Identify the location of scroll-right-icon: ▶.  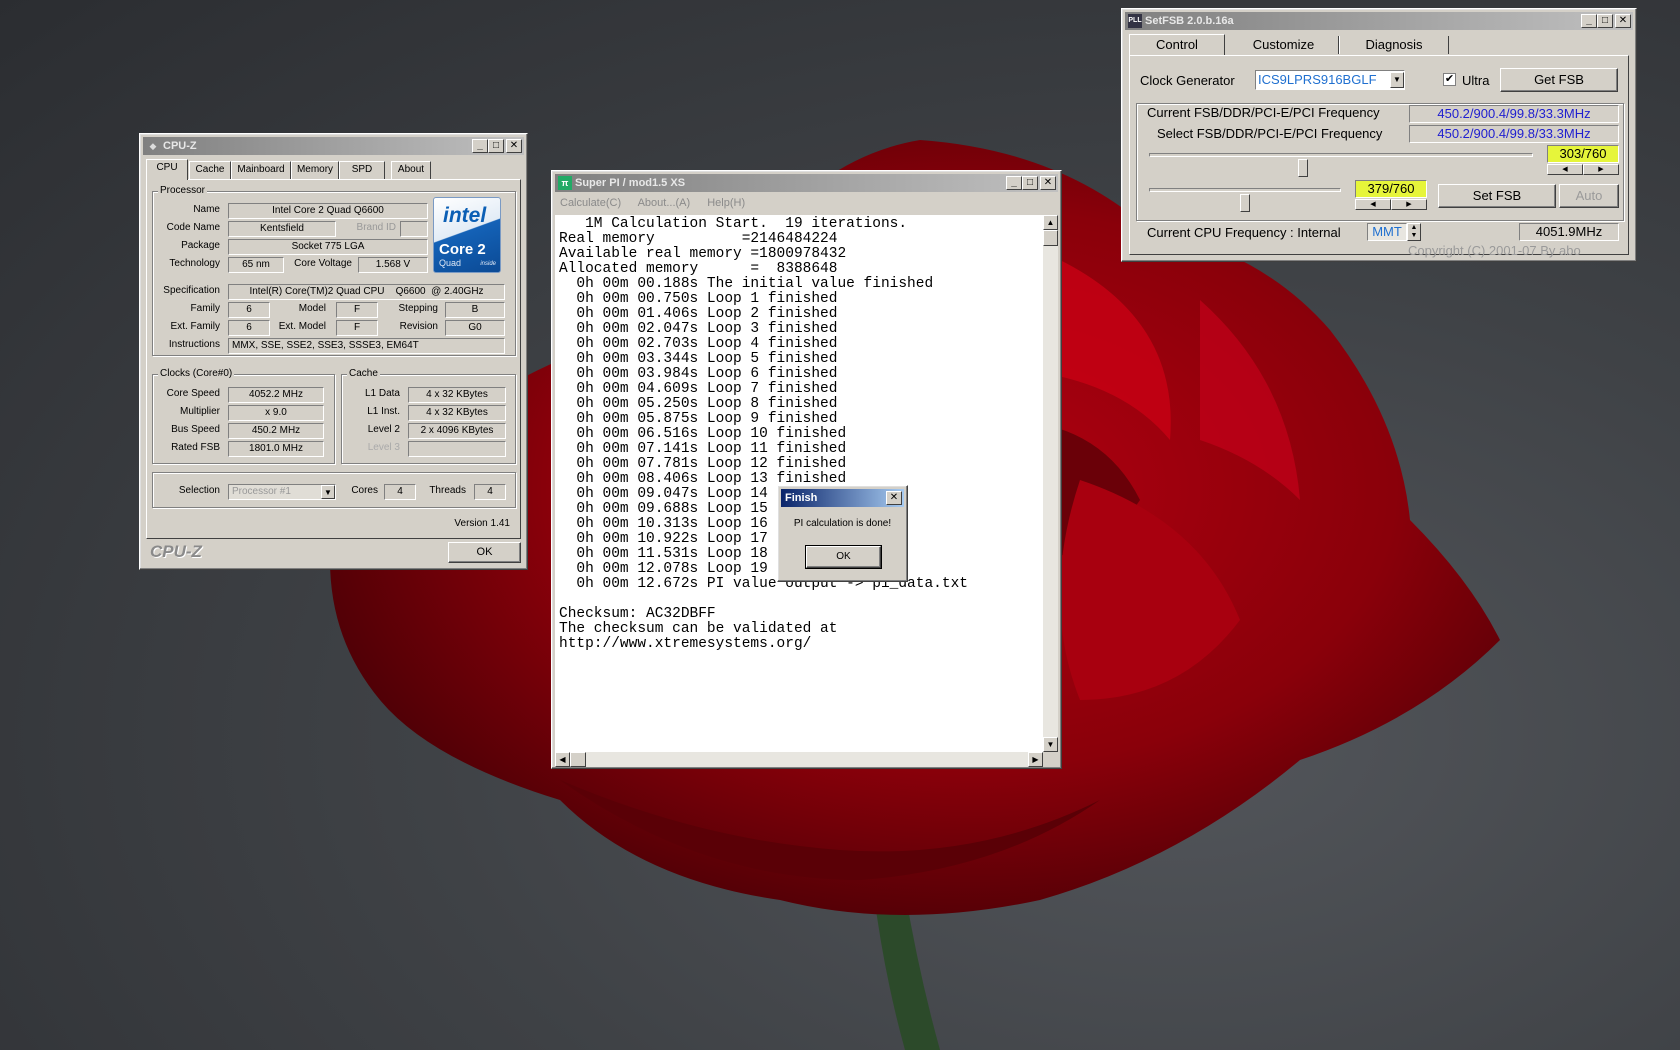
(1035, 759).